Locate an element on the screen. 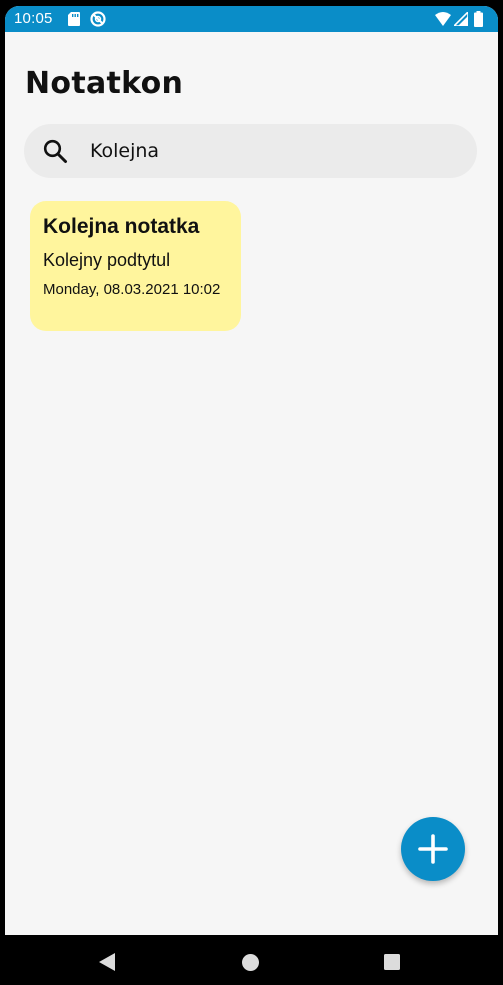  app-title: Notatkon is located at coordinates (104, 83).